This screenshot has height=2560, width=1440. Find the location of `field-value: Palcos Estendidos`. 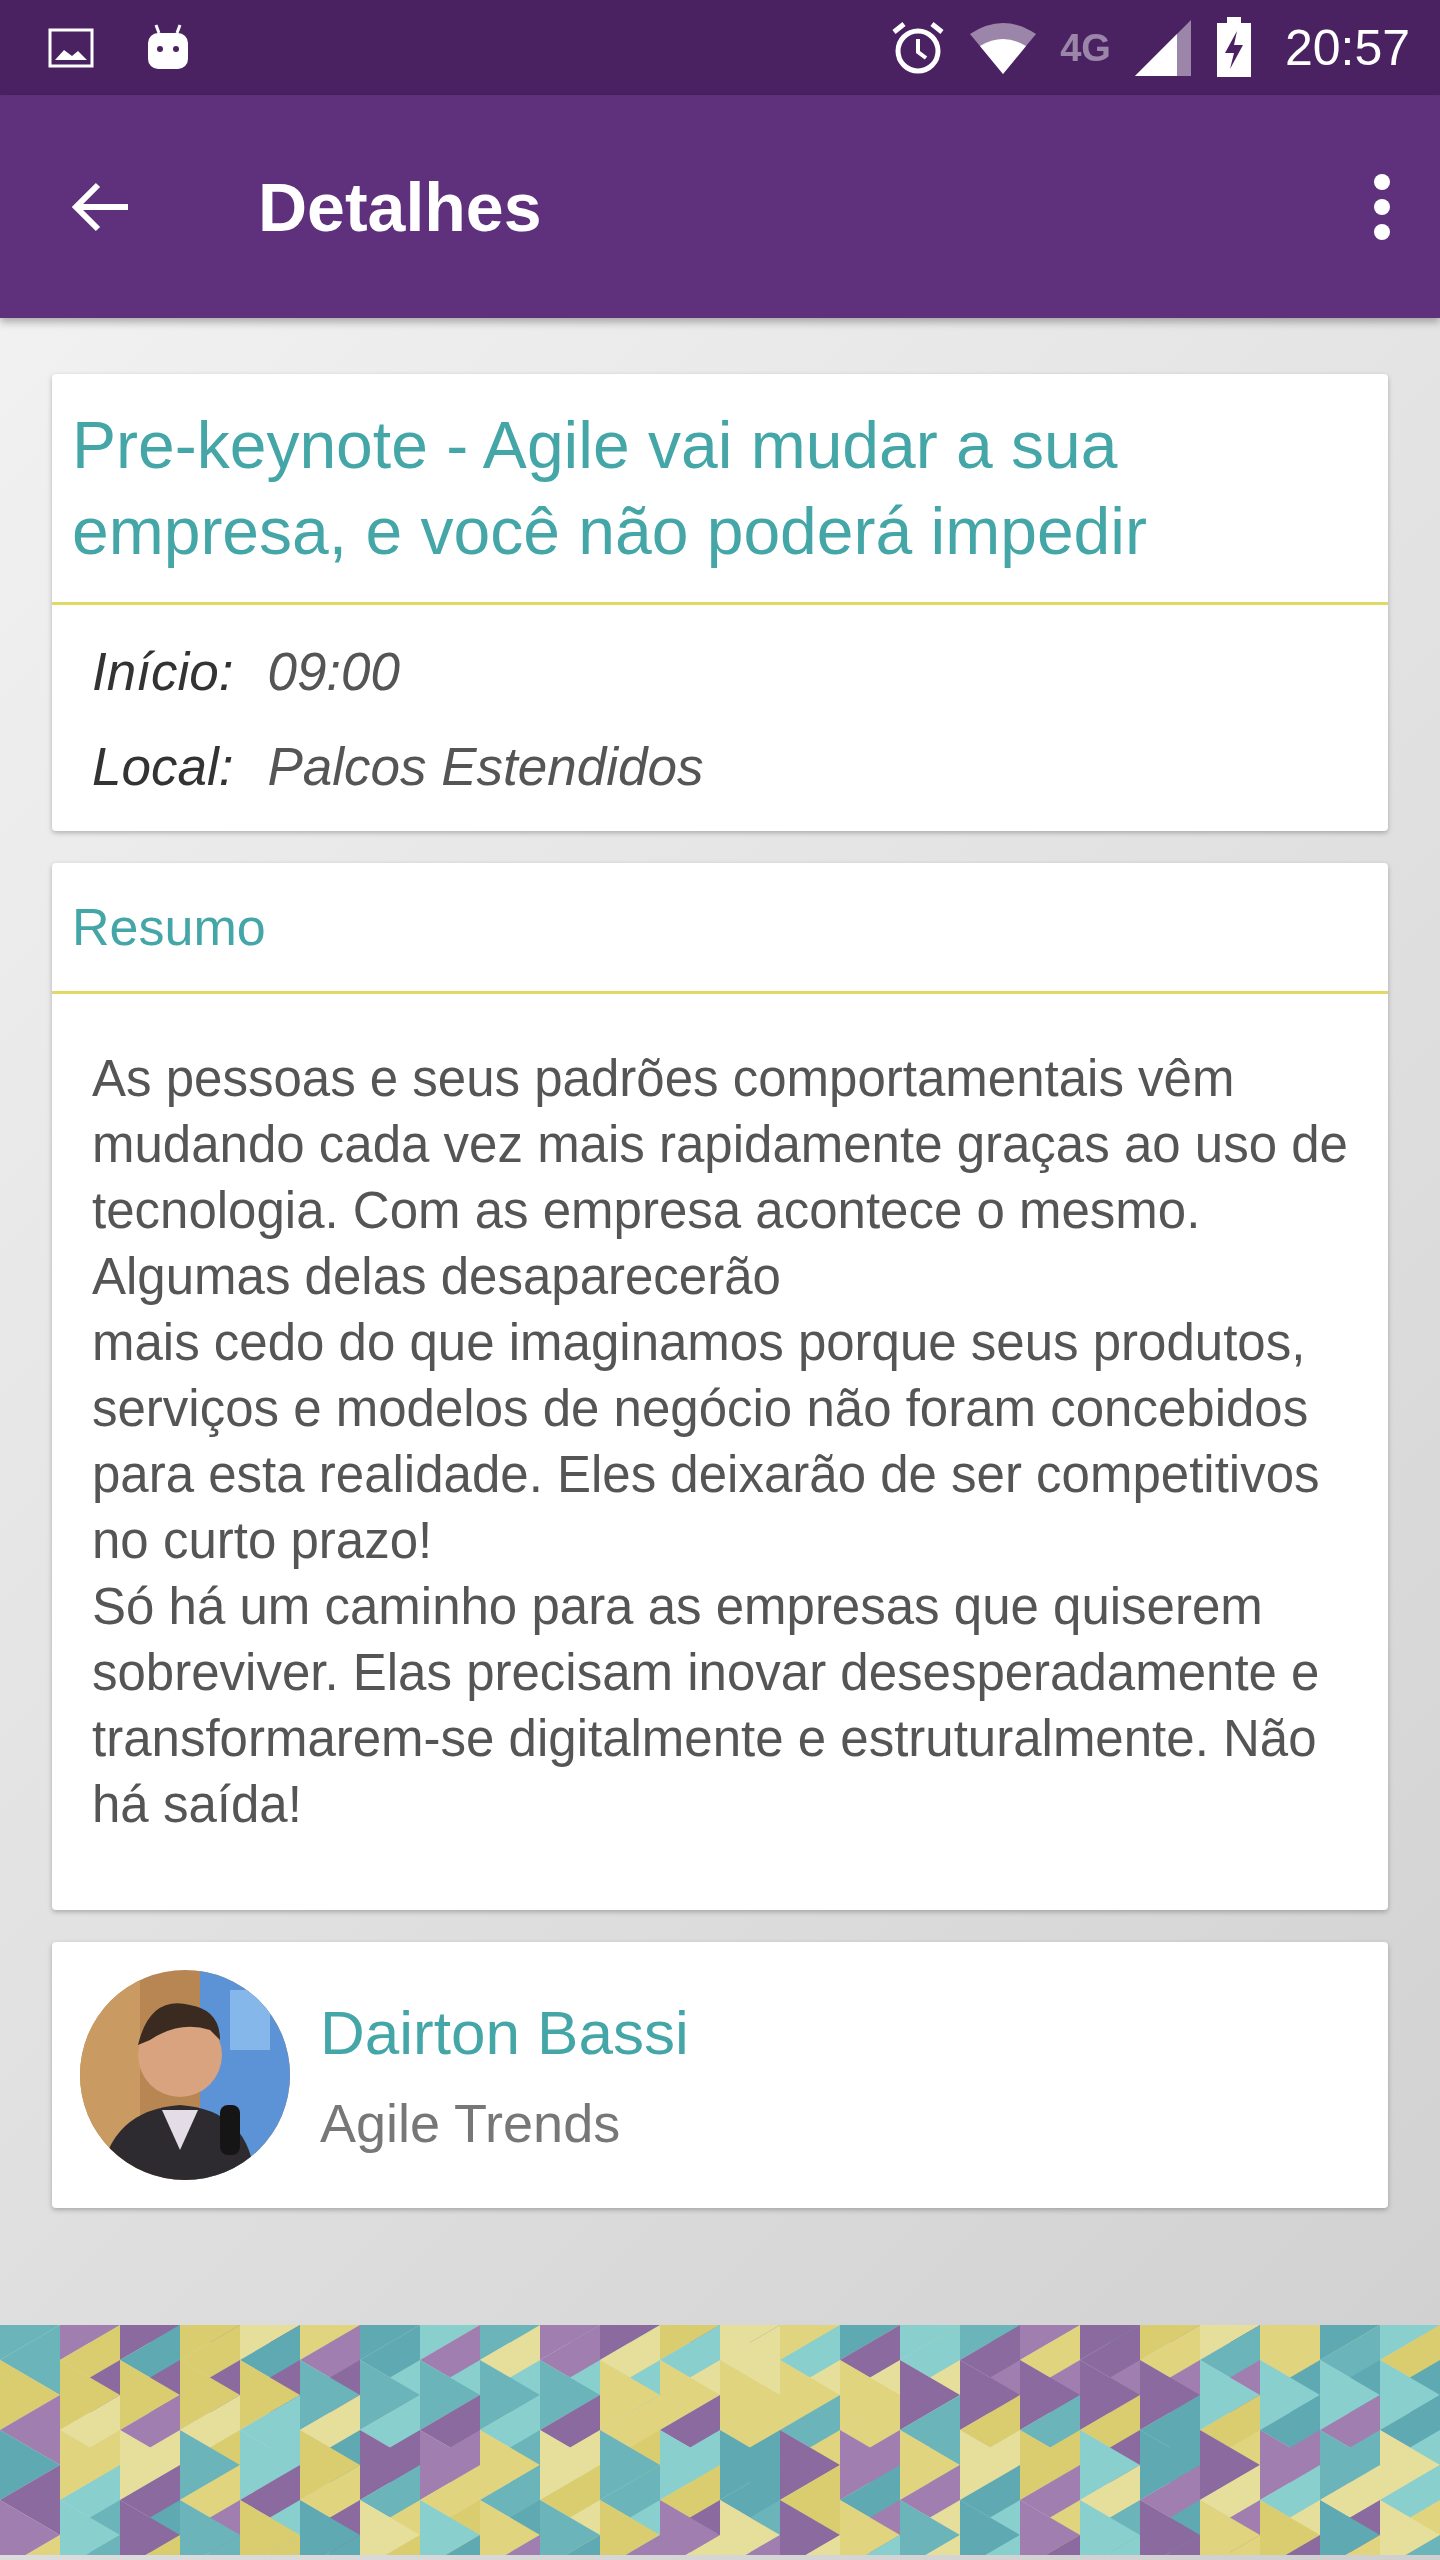

field-value: Palcos Estendidos is located at coordinates (485, 766).